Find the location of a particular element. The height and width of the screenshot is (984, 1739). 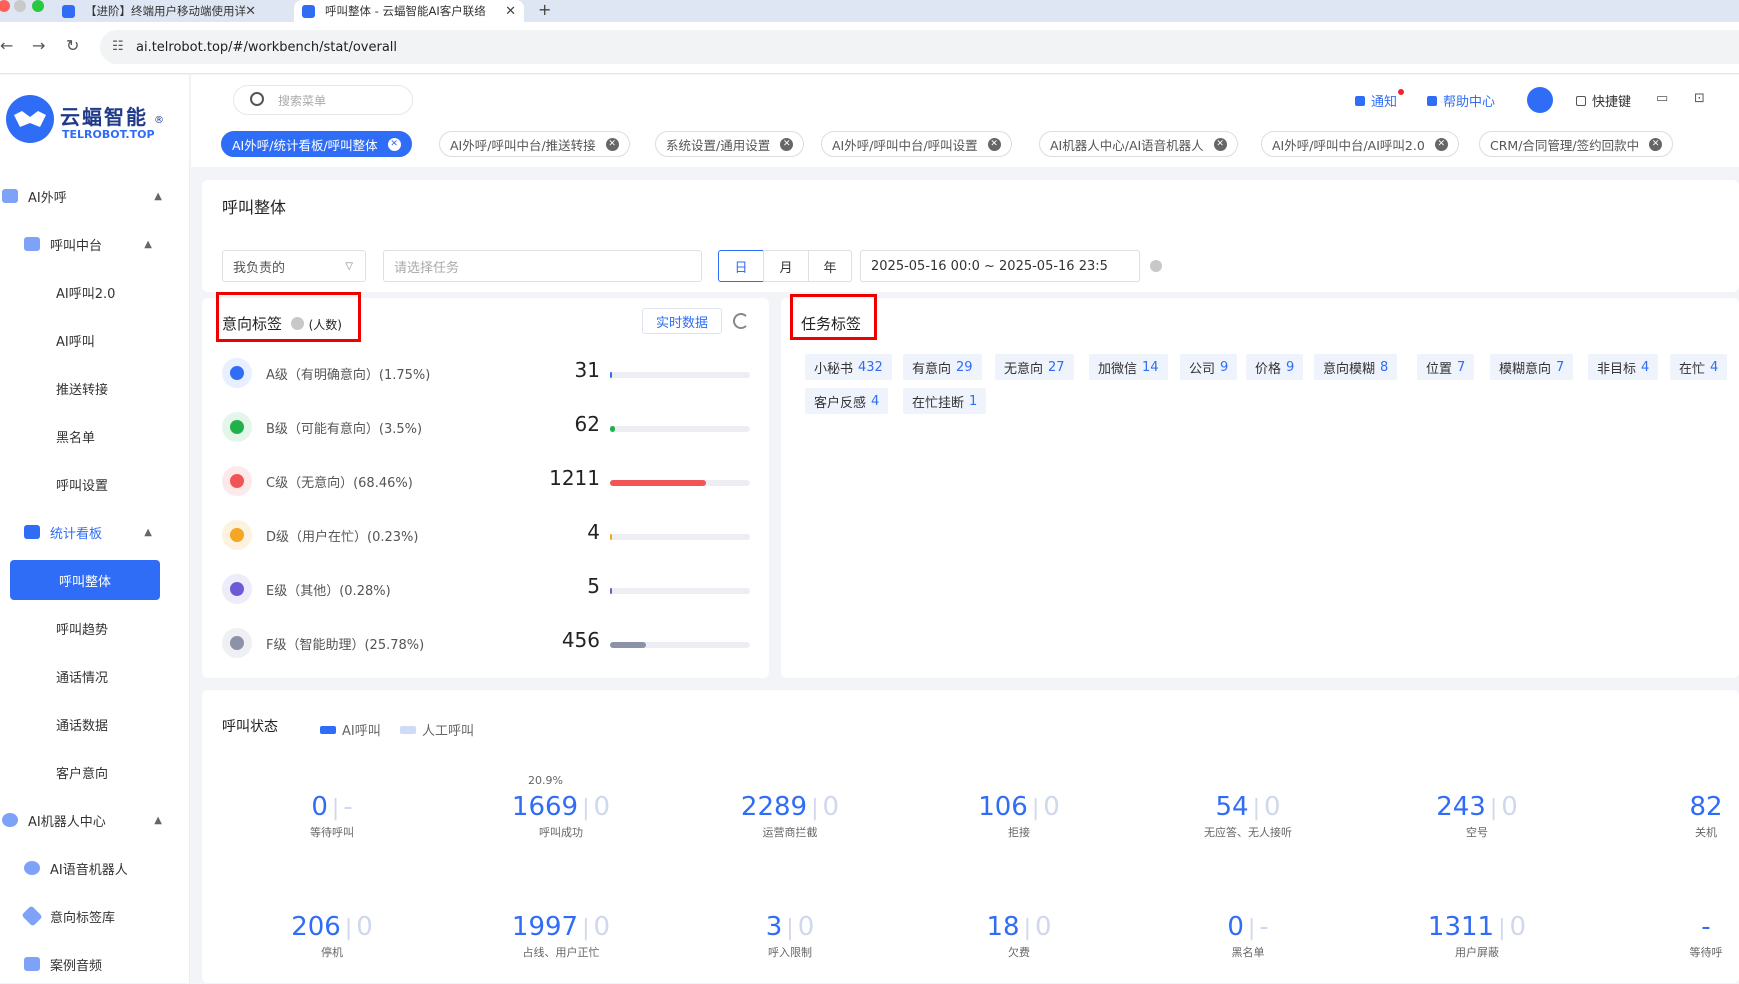

notification-dot is located at coordinates (1401, 92).